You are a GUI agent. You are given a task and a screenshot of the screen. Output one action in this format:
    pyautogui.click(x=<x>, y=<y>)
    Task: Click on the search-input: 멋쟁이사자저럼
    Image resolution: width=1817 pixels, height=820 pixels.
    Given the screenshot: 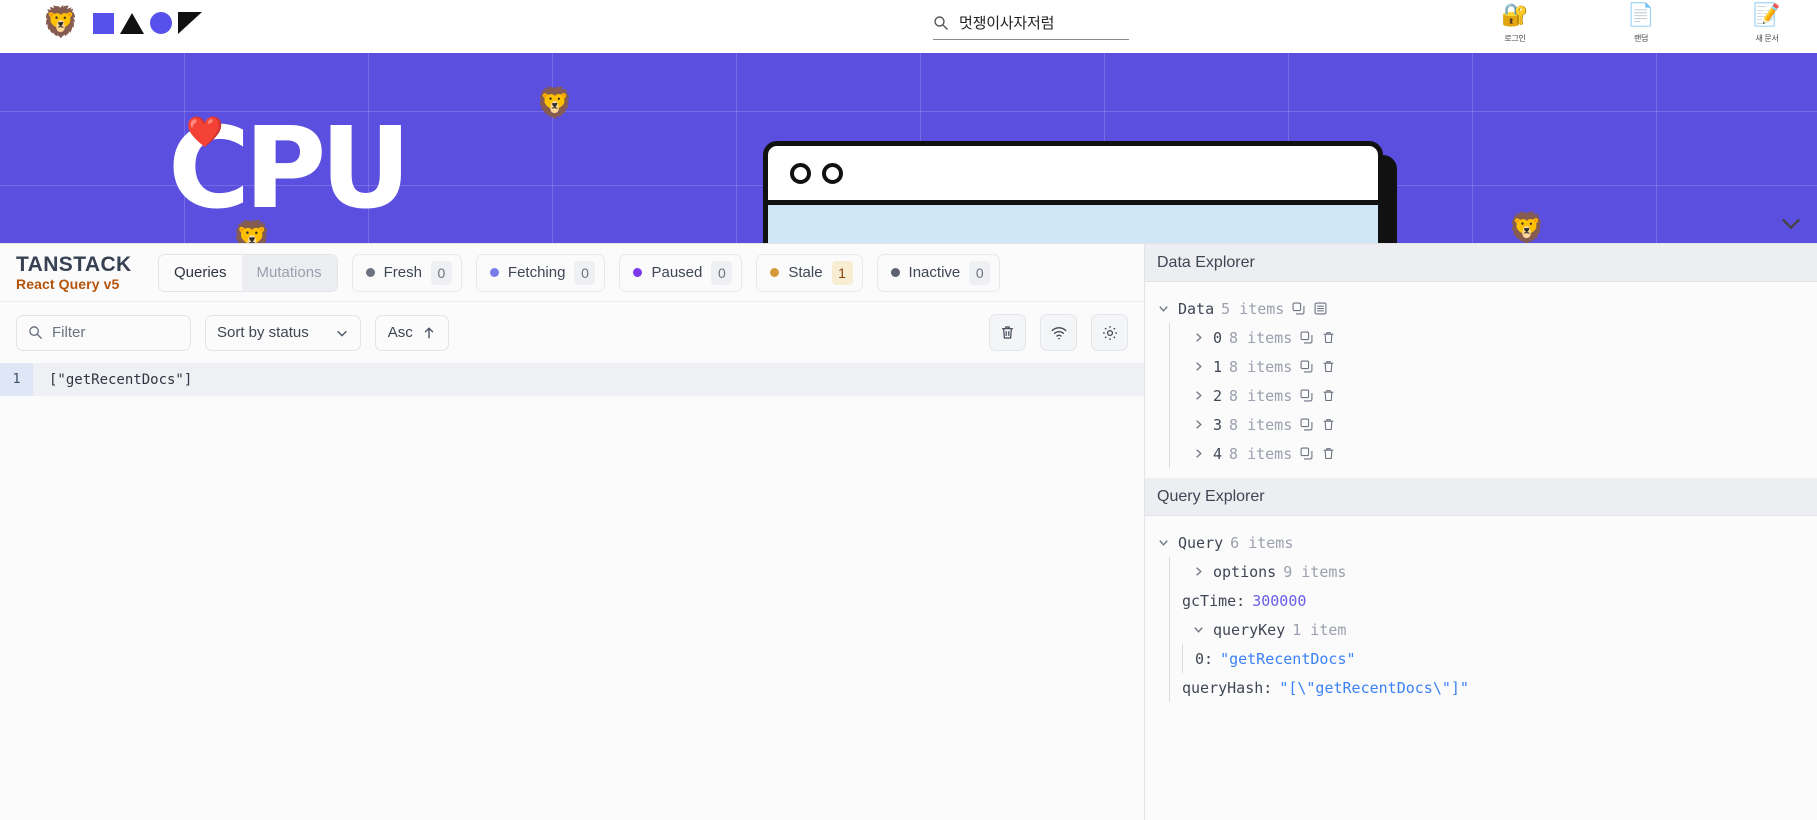 What is the action you would take?
    pyautogui.click(x=1031, y=23)
    